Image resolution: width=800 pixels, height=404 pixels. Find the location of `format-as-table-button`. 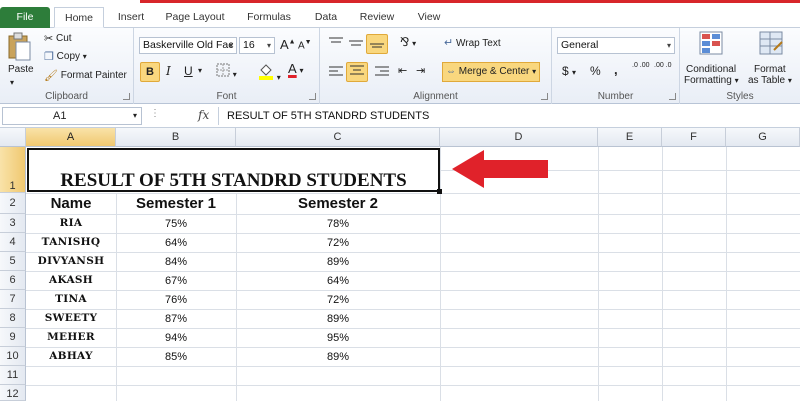

format-as-table-button is located at coordinates (771, 44).